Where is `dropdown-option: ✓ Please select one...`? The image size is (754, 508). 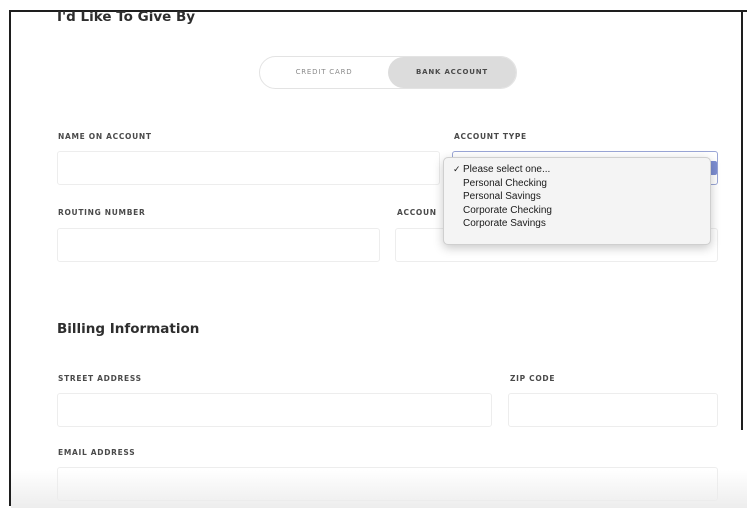
dropdown-option: ✓ Please select one... is located at coordinates (577, 170).